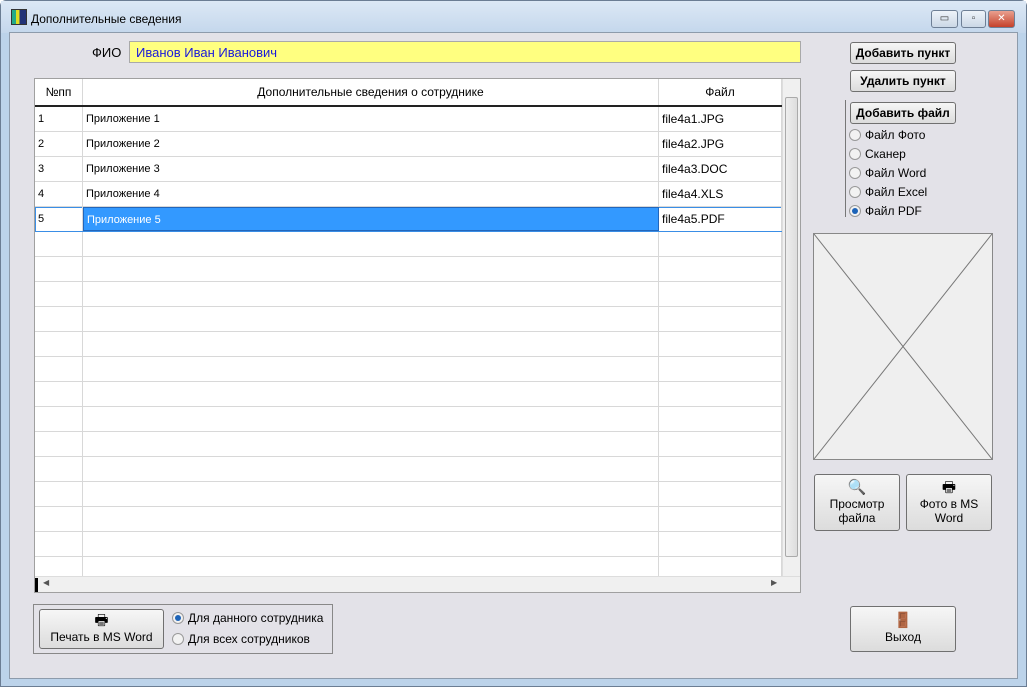  What do you see at coordinates (887, 173) in the screenshot?
I see `file-type-radio: Файл Word` at bounding box center [887, 173].